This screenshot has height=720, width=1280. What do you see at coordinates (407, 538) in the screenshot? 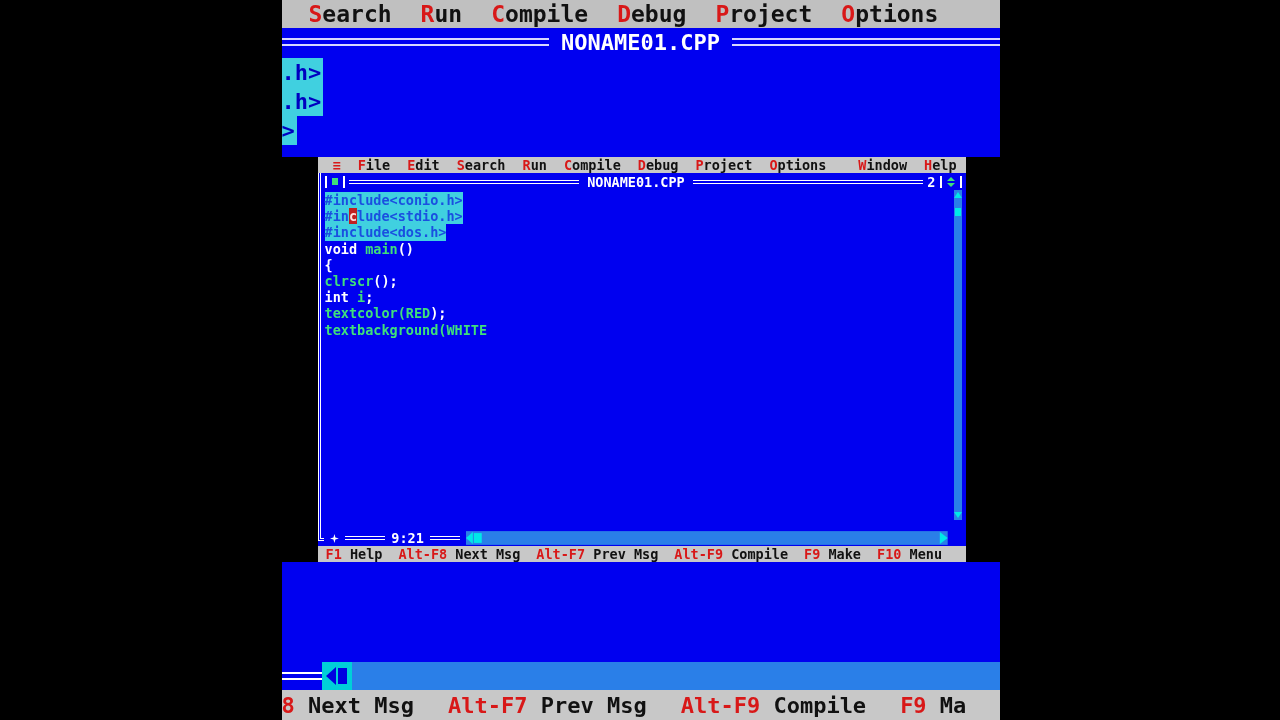
I see `cursor-position: 9:21` at bounding box center [407, 538].